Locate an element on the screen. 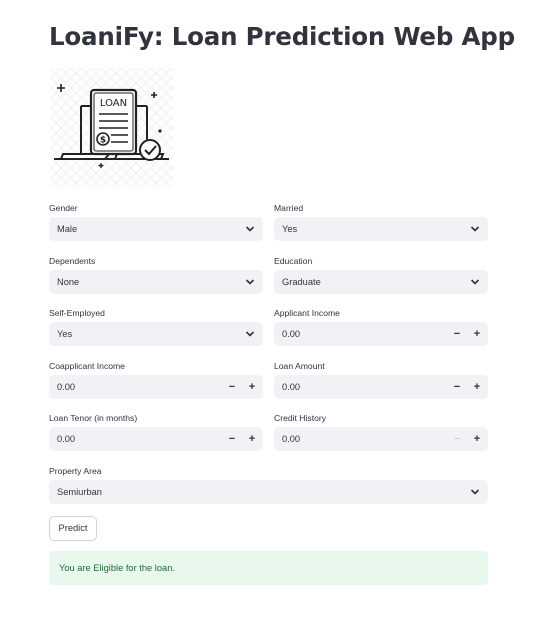 This screenshot has width=539, height=619. dependents-field: Dependents None is located at coordinates (156, 275).